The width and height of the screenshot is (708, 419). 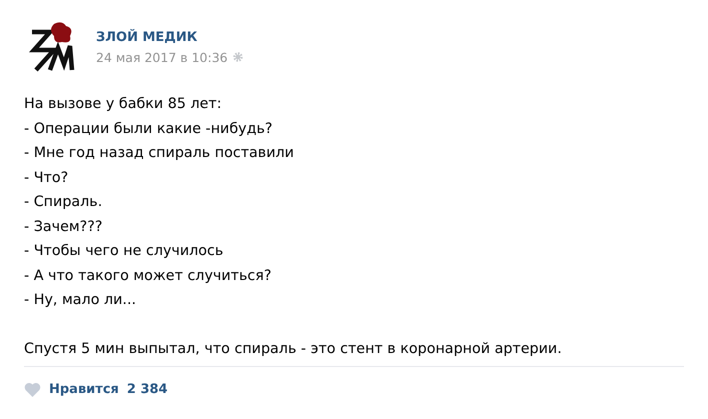 I want to click on post-text-line: - Операции были какие -нибудь?, so click(x=149, y=129).